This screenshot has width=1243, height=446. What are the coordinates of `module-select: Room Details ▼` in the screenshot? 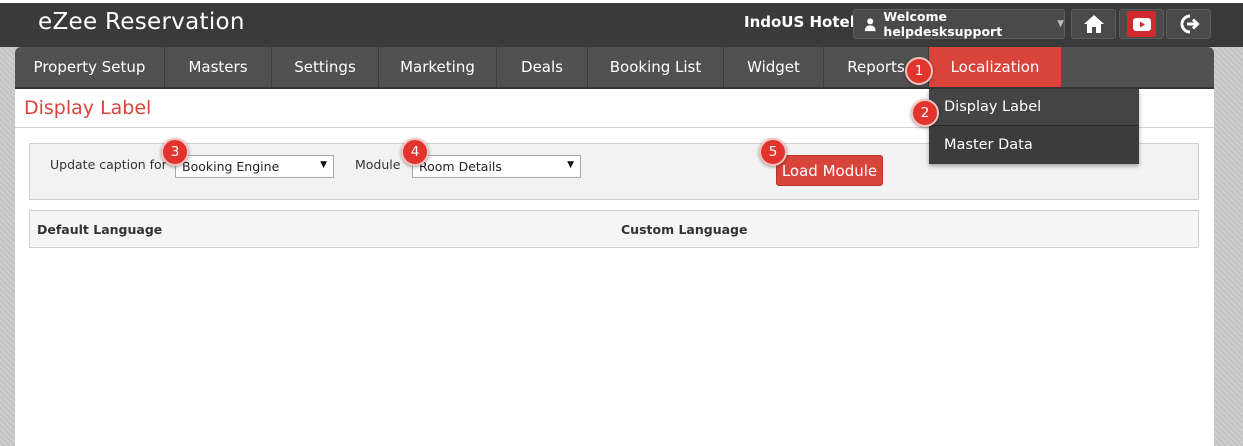 It's located at (496, 166).